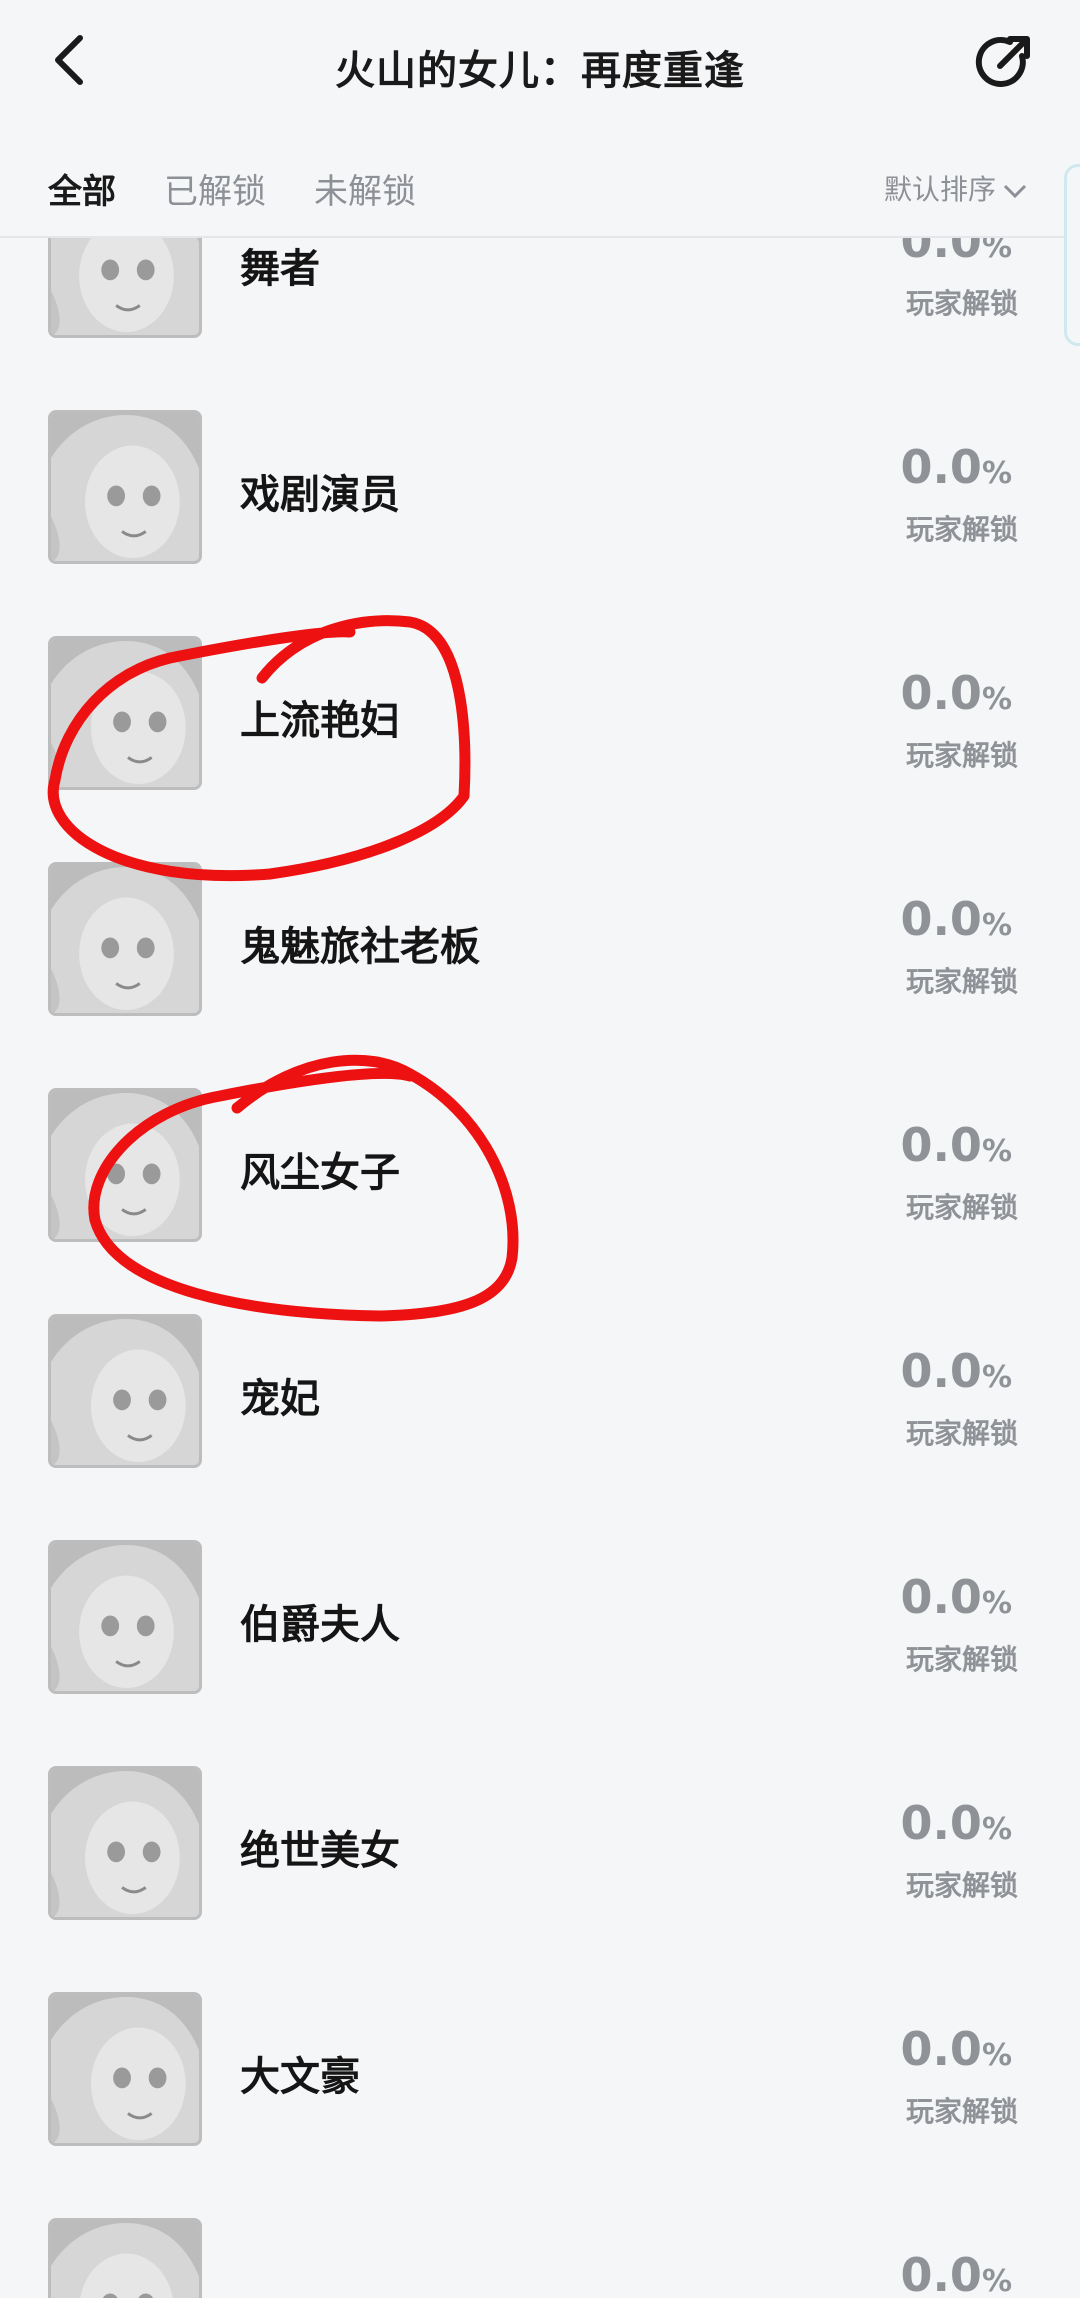 This screenshot has width=1080, height=2298. Describe the element at coordinates (540, 1129) in the screenshot. I see `list-item: 风尘女子 0.0% 玩家解锁` at that location.